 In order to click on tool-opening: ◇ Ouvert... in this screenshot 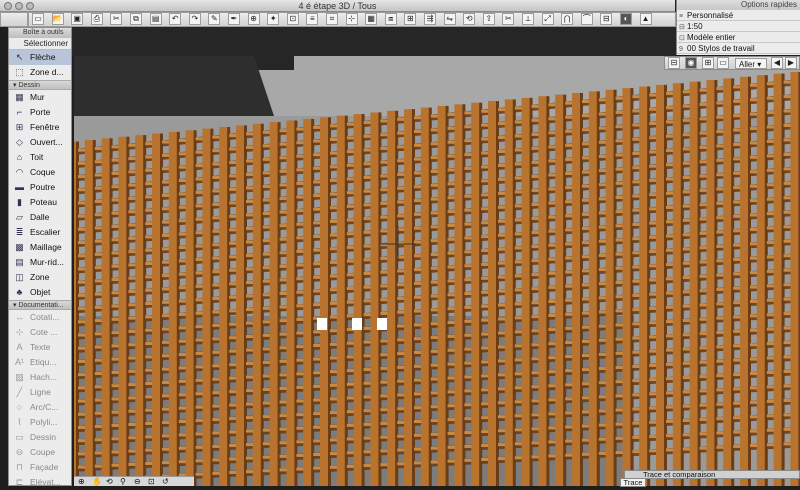, I will do `click(40, 142)`.